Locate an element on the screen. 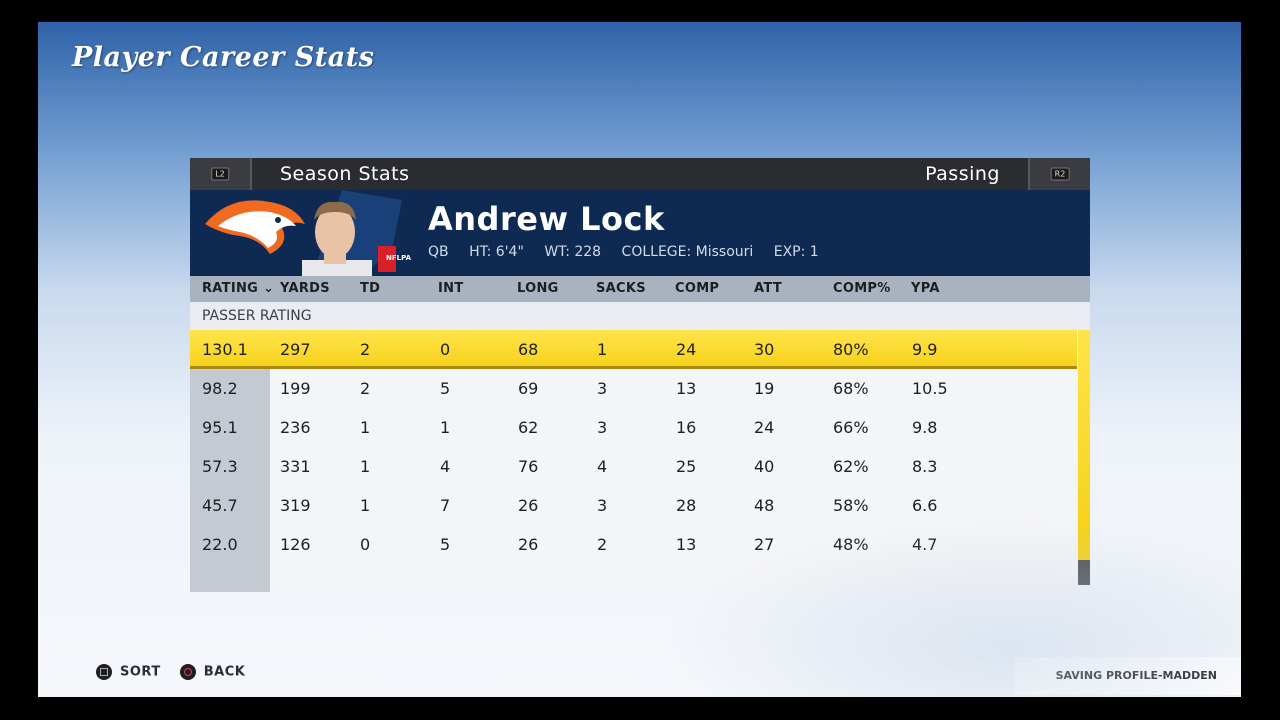  cell-sacks: 2 is located at coordinates (602, 544).